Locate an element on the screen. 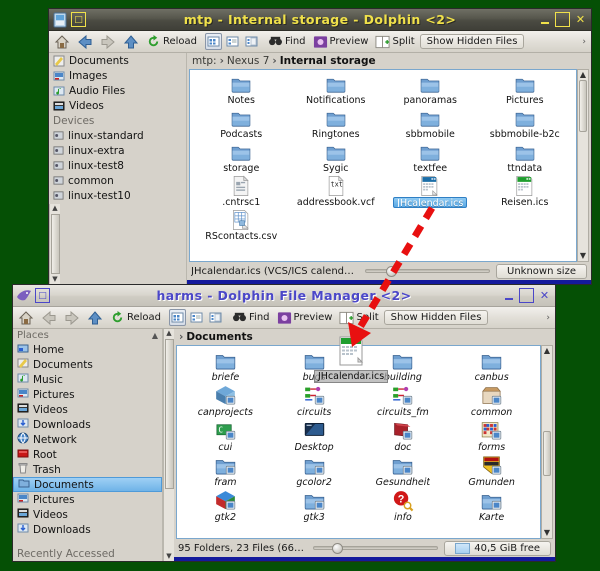 The image size is (600, 571). file-item: RScontacts.csv is located at coordinates (241, 225).